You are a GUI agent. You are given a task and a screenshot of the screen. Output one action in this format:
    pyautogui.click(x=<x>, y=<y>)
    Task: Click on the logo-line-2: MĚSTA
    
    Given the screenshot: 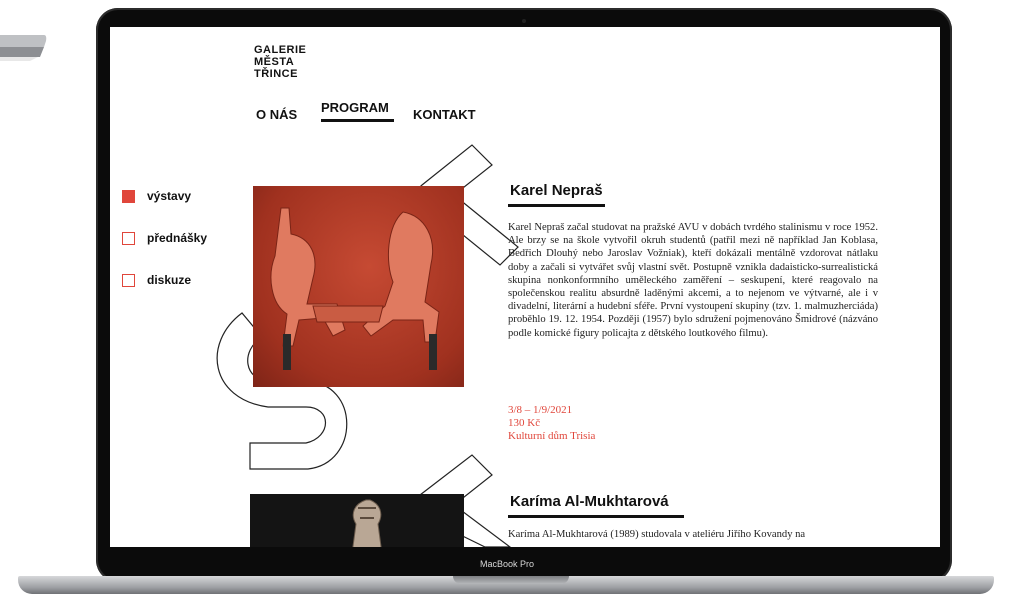 What is the action you would take?
    pyautogui.click(x=274, y=62)
    